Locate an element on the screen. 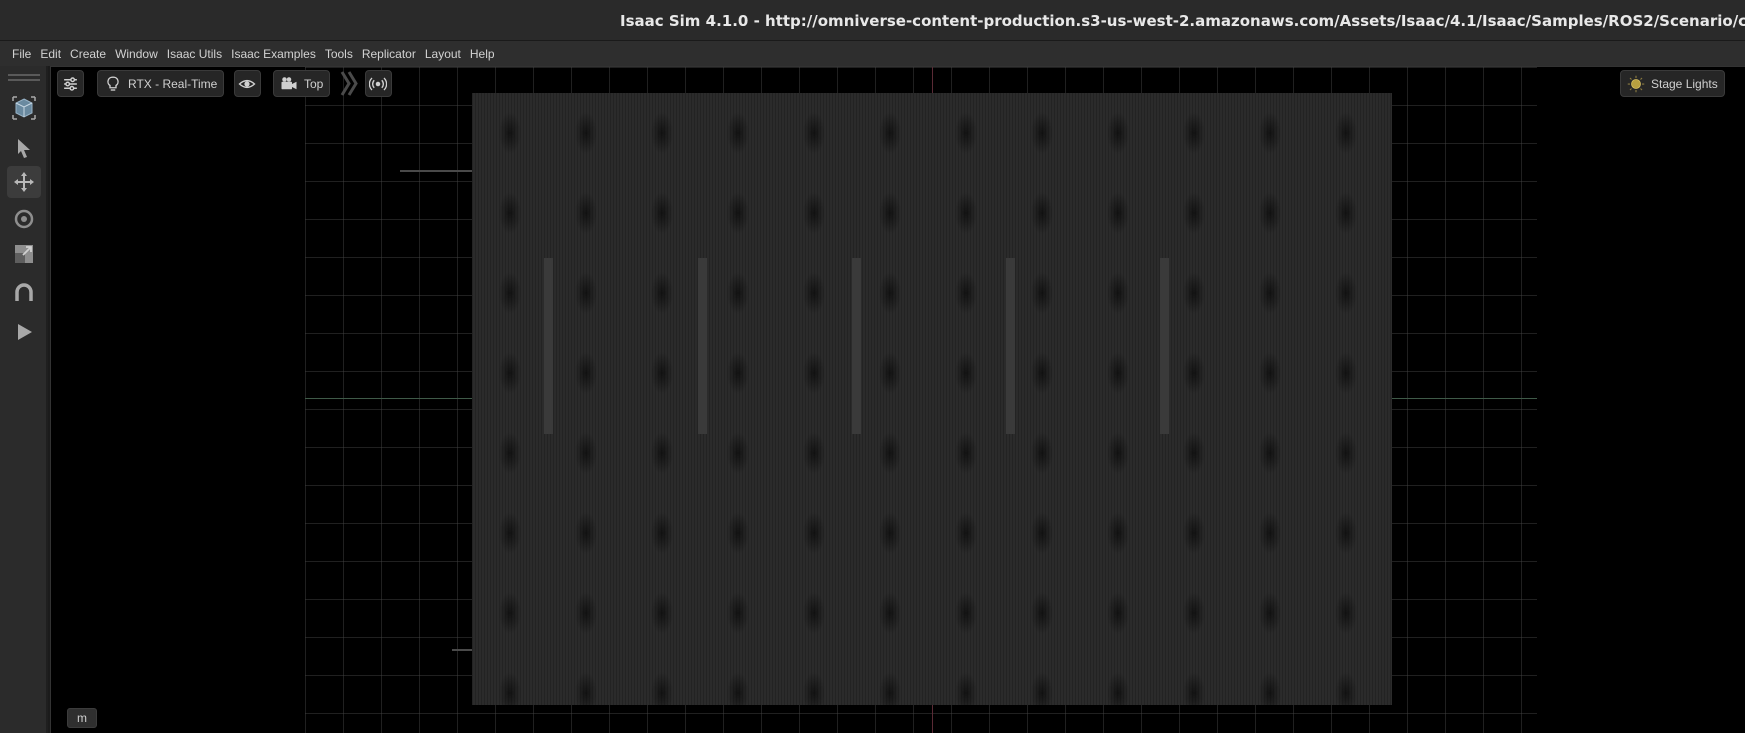 The height and width of the screenshot is (733, 1745). move-icon is located at coordinates (24, 182).